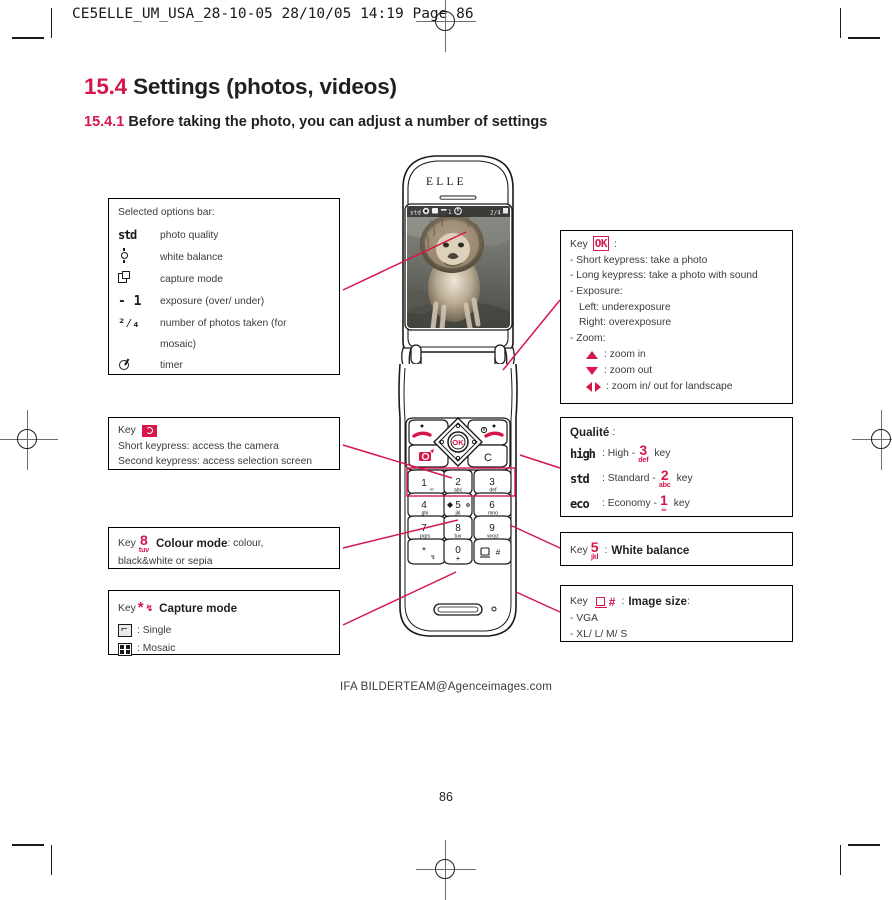  I want to click on svg-text: tuv, so click(458, 537).